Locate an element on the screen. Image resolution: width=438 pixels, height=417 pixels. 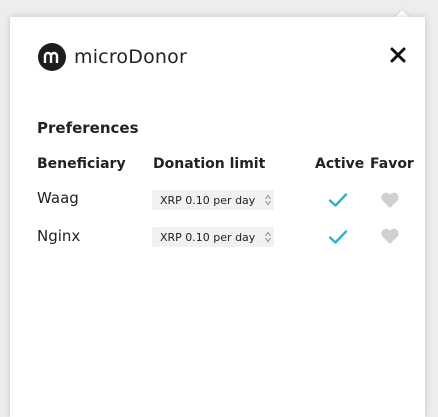
column-header-donation-limit: Donation limit is located at coordinates (209, 164).